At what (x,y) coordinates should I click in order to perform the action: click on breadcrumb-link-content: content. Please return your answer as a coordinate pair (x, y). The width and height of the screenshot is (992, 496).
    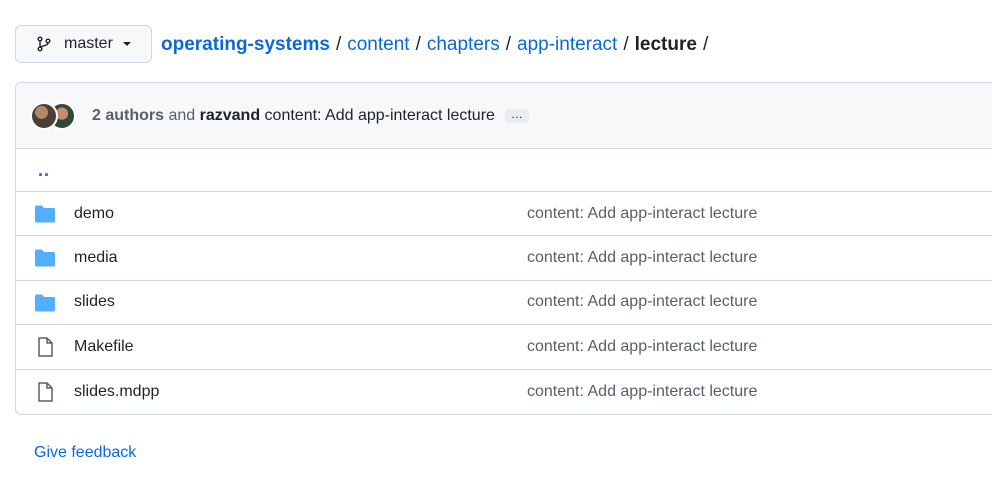
    Looking at the image, I should click on (378, 44).